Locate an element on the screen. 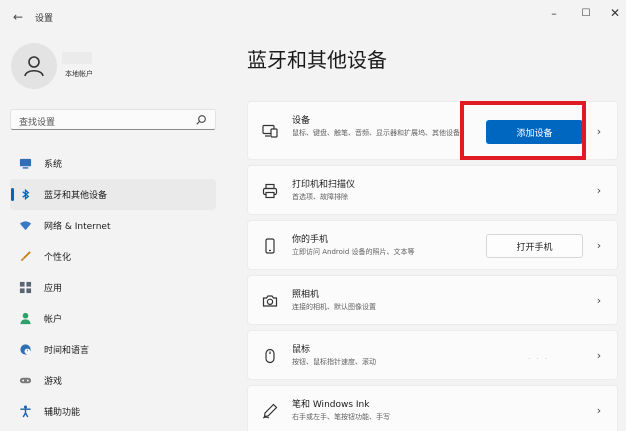  card-title: 照相机 is located at coordinates (306, 295).